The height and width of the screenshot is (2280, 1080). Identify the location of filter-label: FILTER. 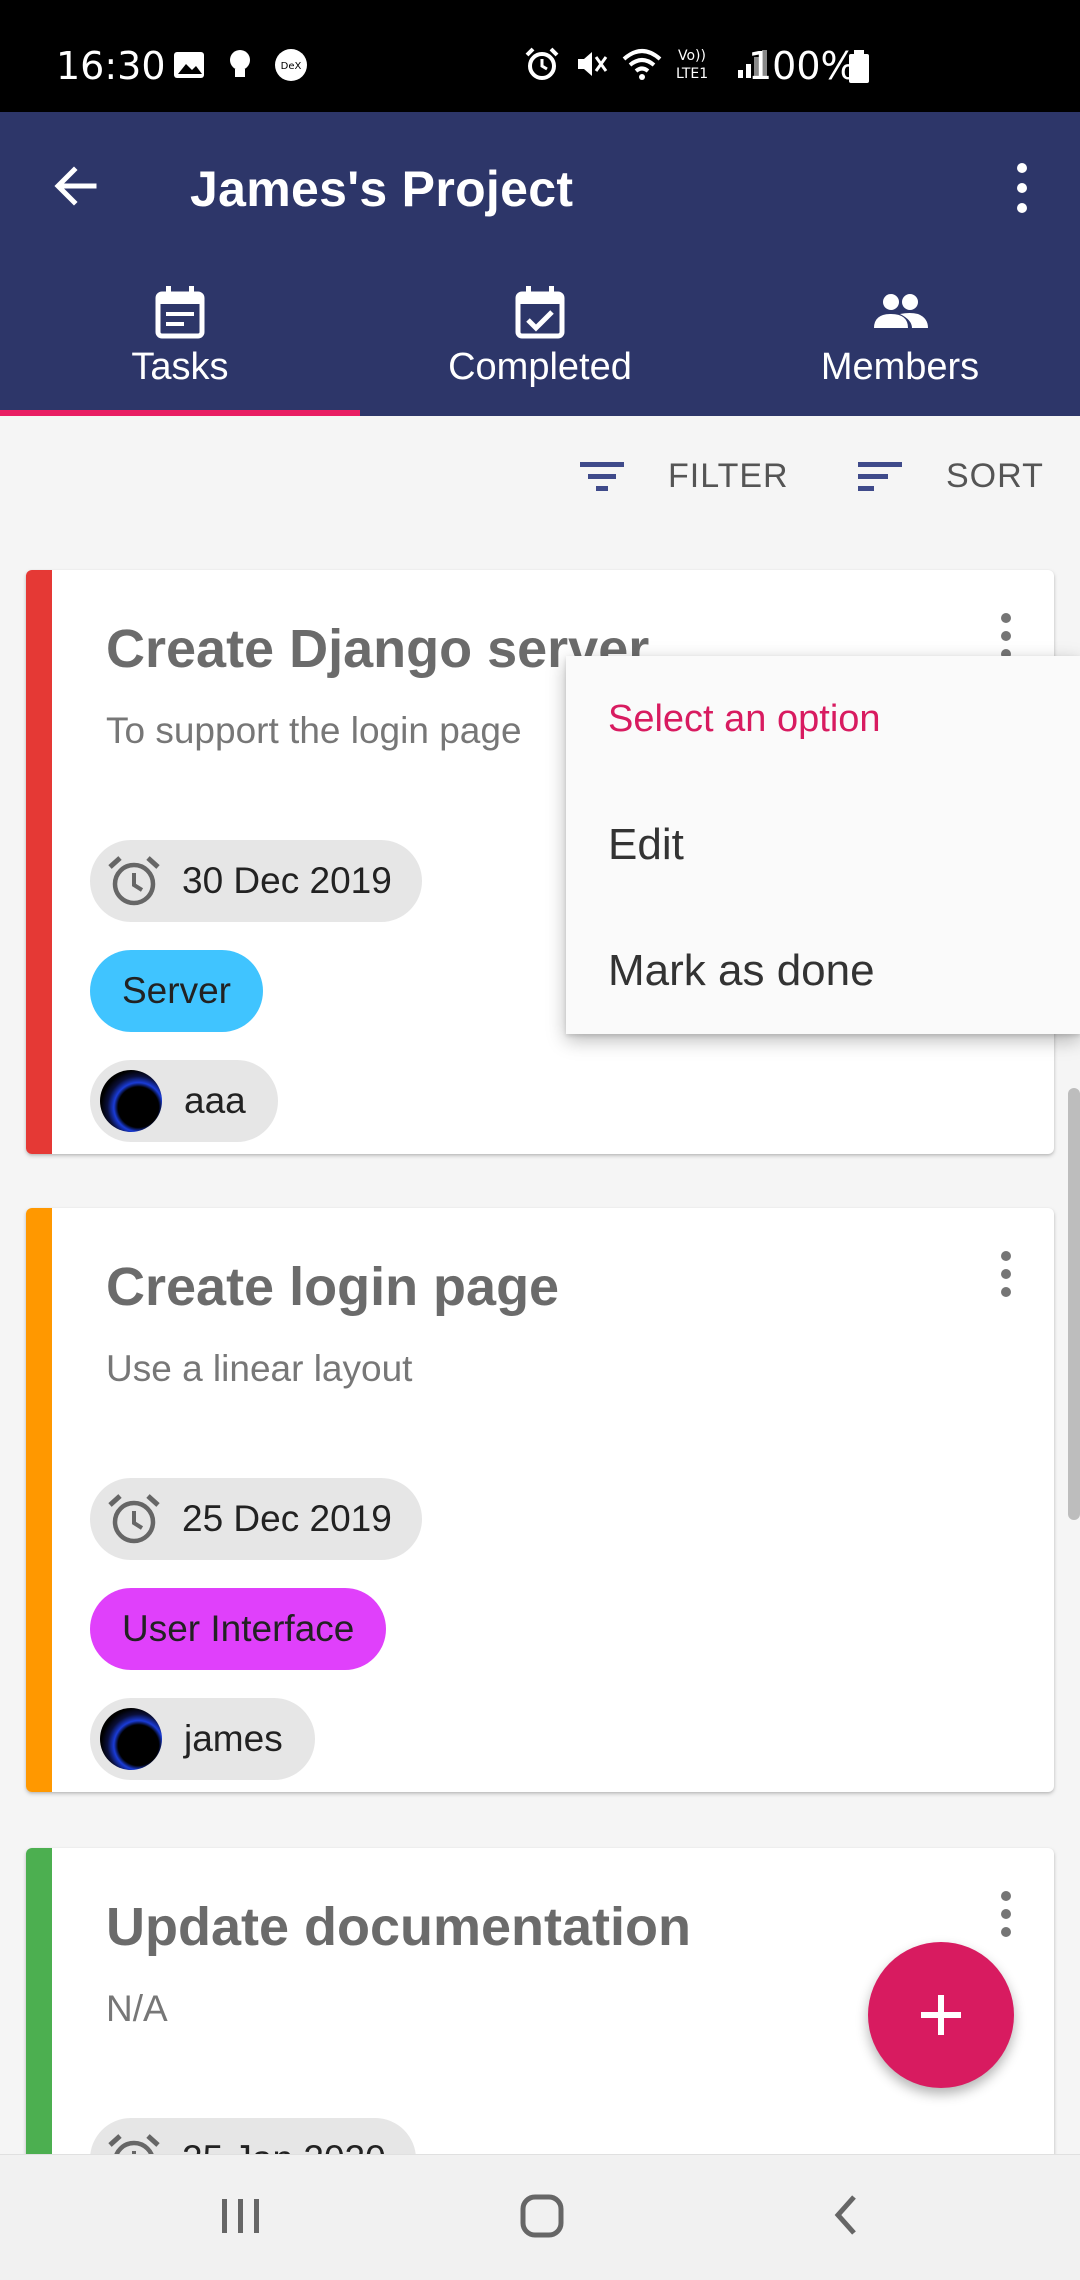
(728, 475).